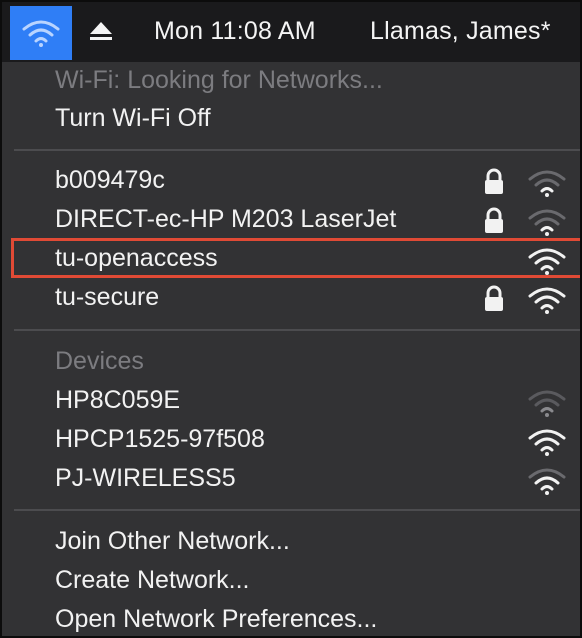  Describe the element at coordinates (291, 298) in the screenshot. I see `network-item: tu-secure` at that location.